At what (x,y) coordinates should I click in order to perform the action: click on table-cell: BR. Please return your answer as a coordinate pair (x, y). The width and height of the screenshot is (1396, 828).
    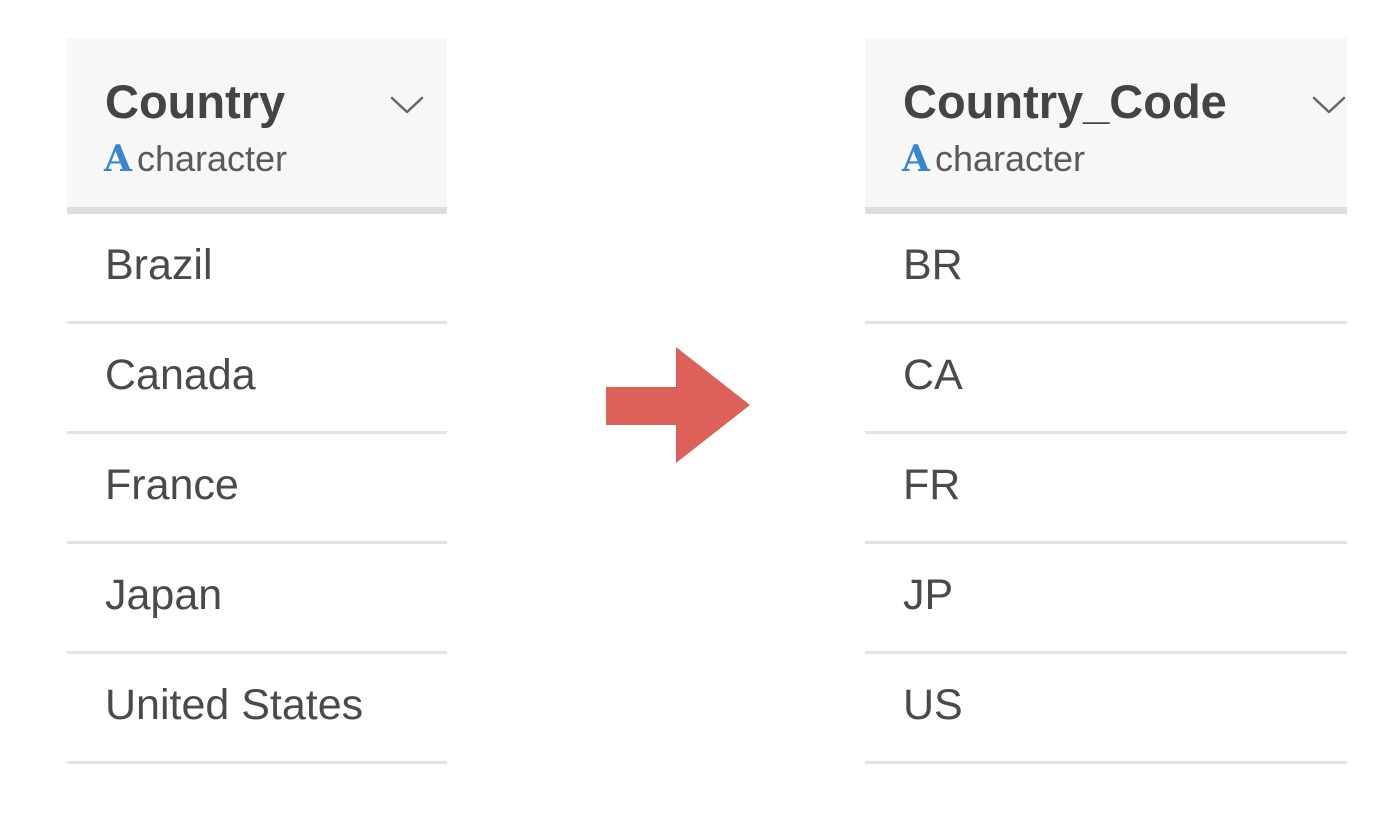
    Looking at the image, I should click on (1106, 269).